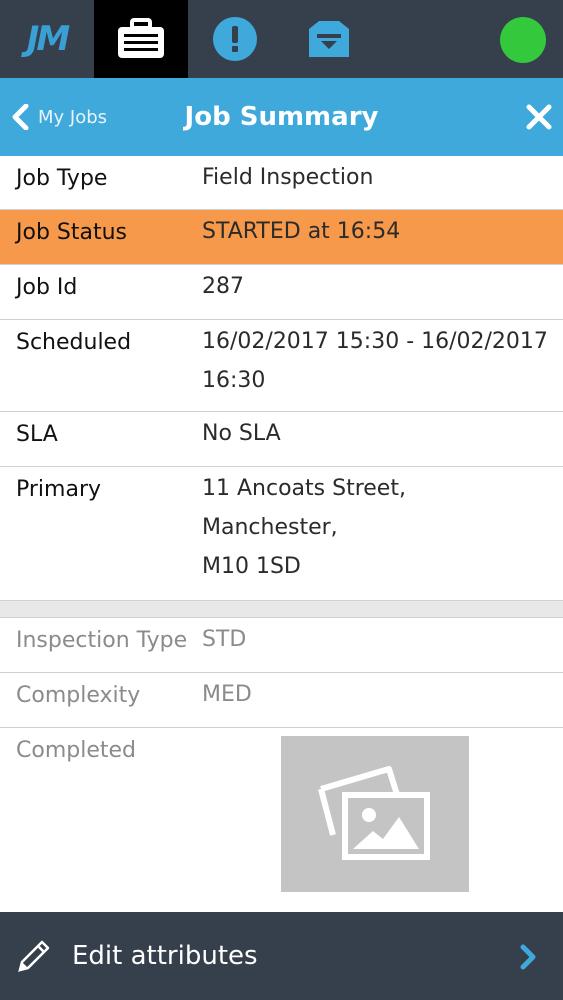  I want to click on alert-icon, so click(235, 39).